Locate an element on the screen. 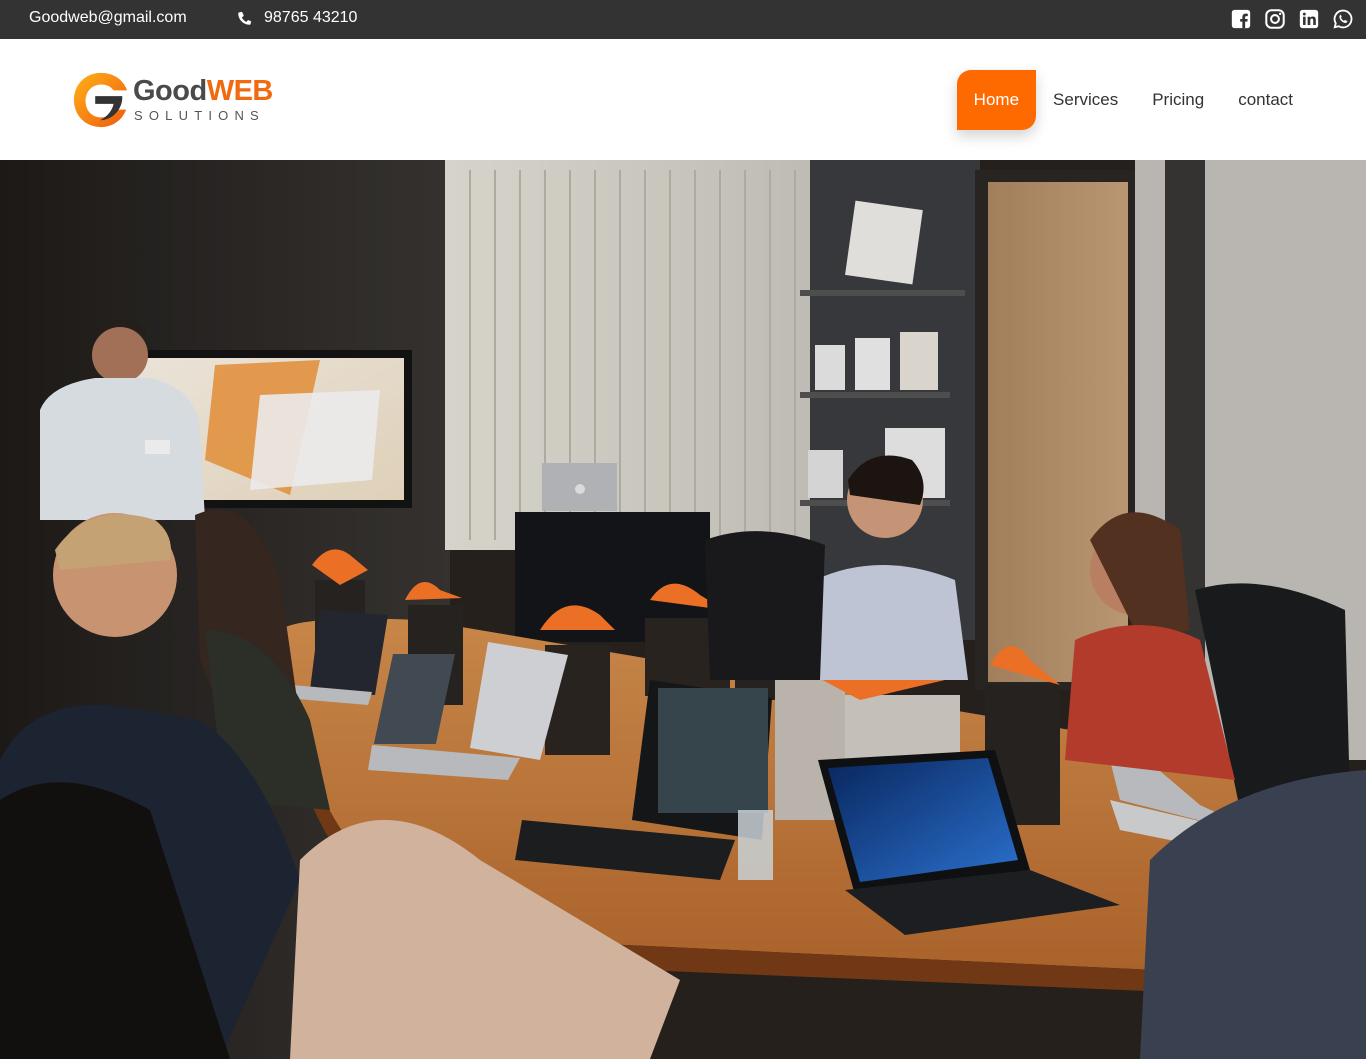  logo-good-text: Good is located at coordinates (170, 91).